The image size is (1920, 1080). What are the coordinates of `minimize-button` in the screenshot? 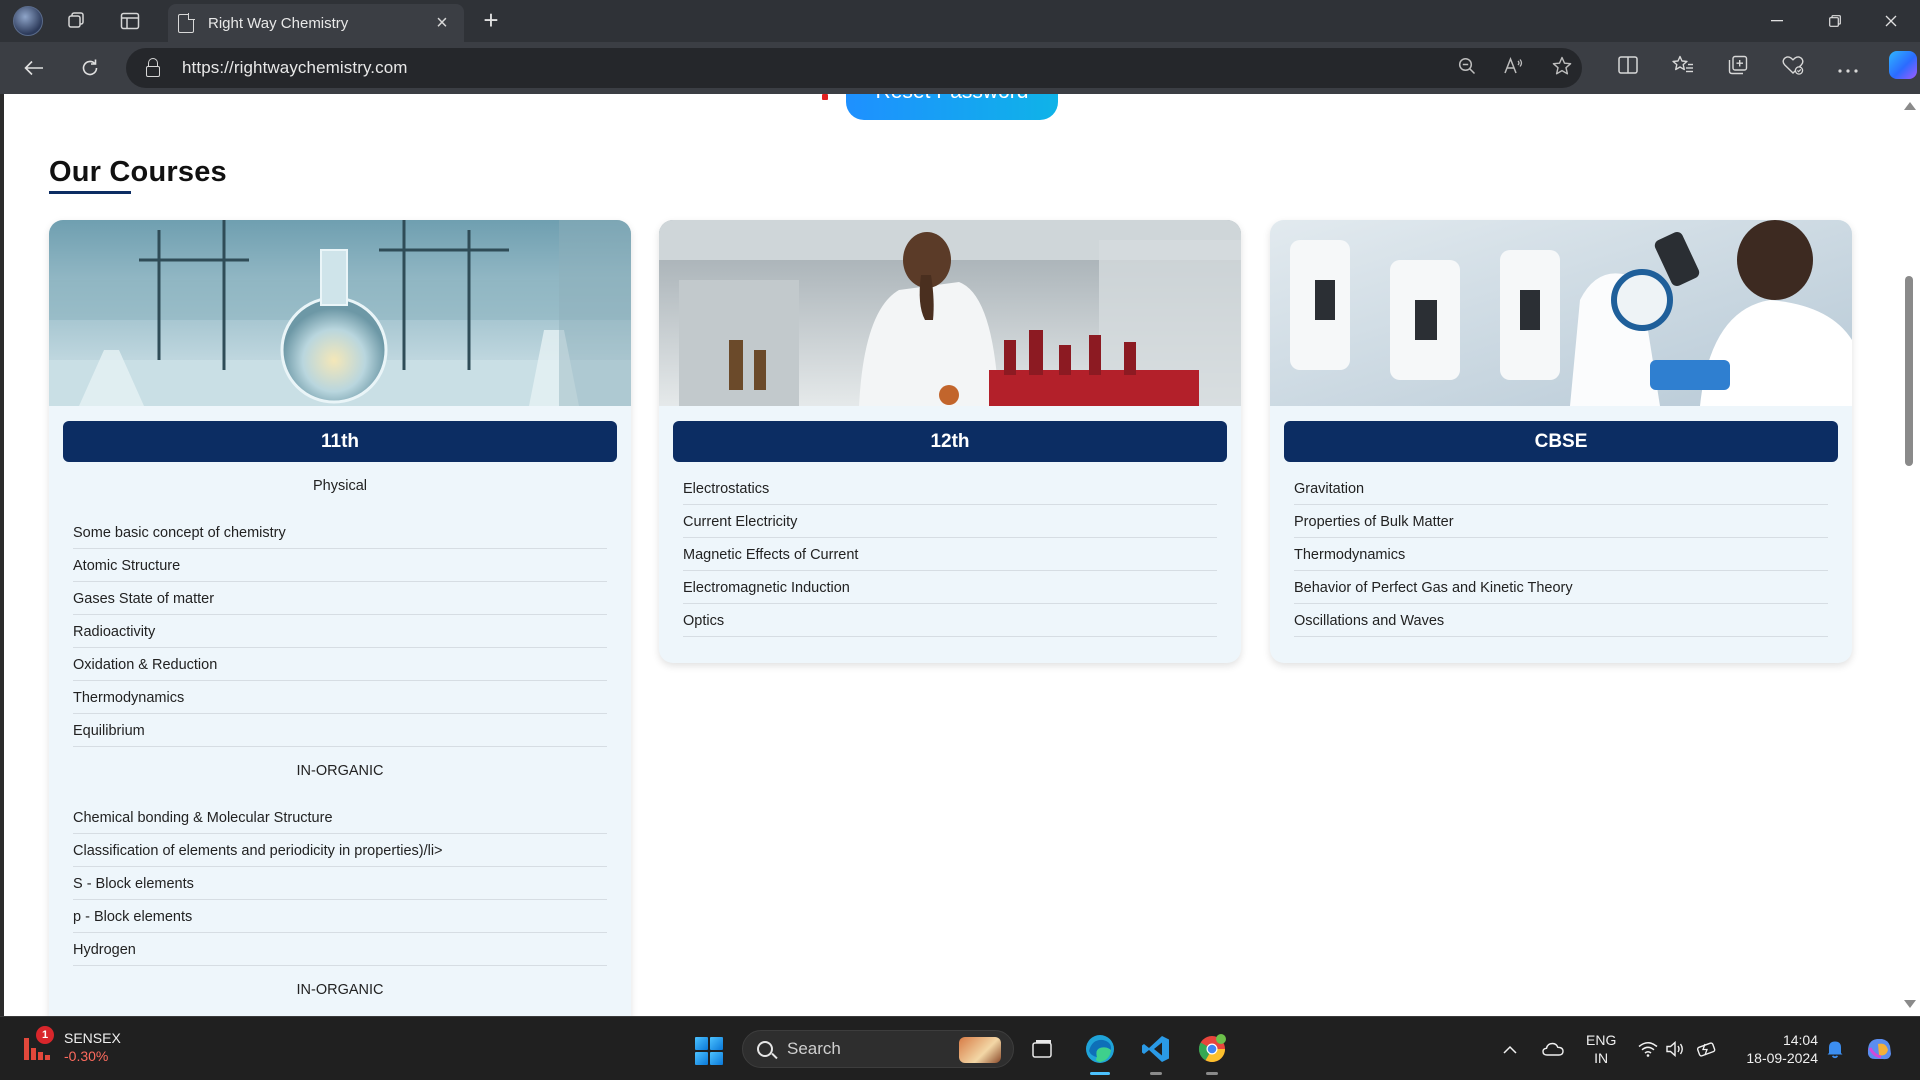 It's located at (1777, 21).